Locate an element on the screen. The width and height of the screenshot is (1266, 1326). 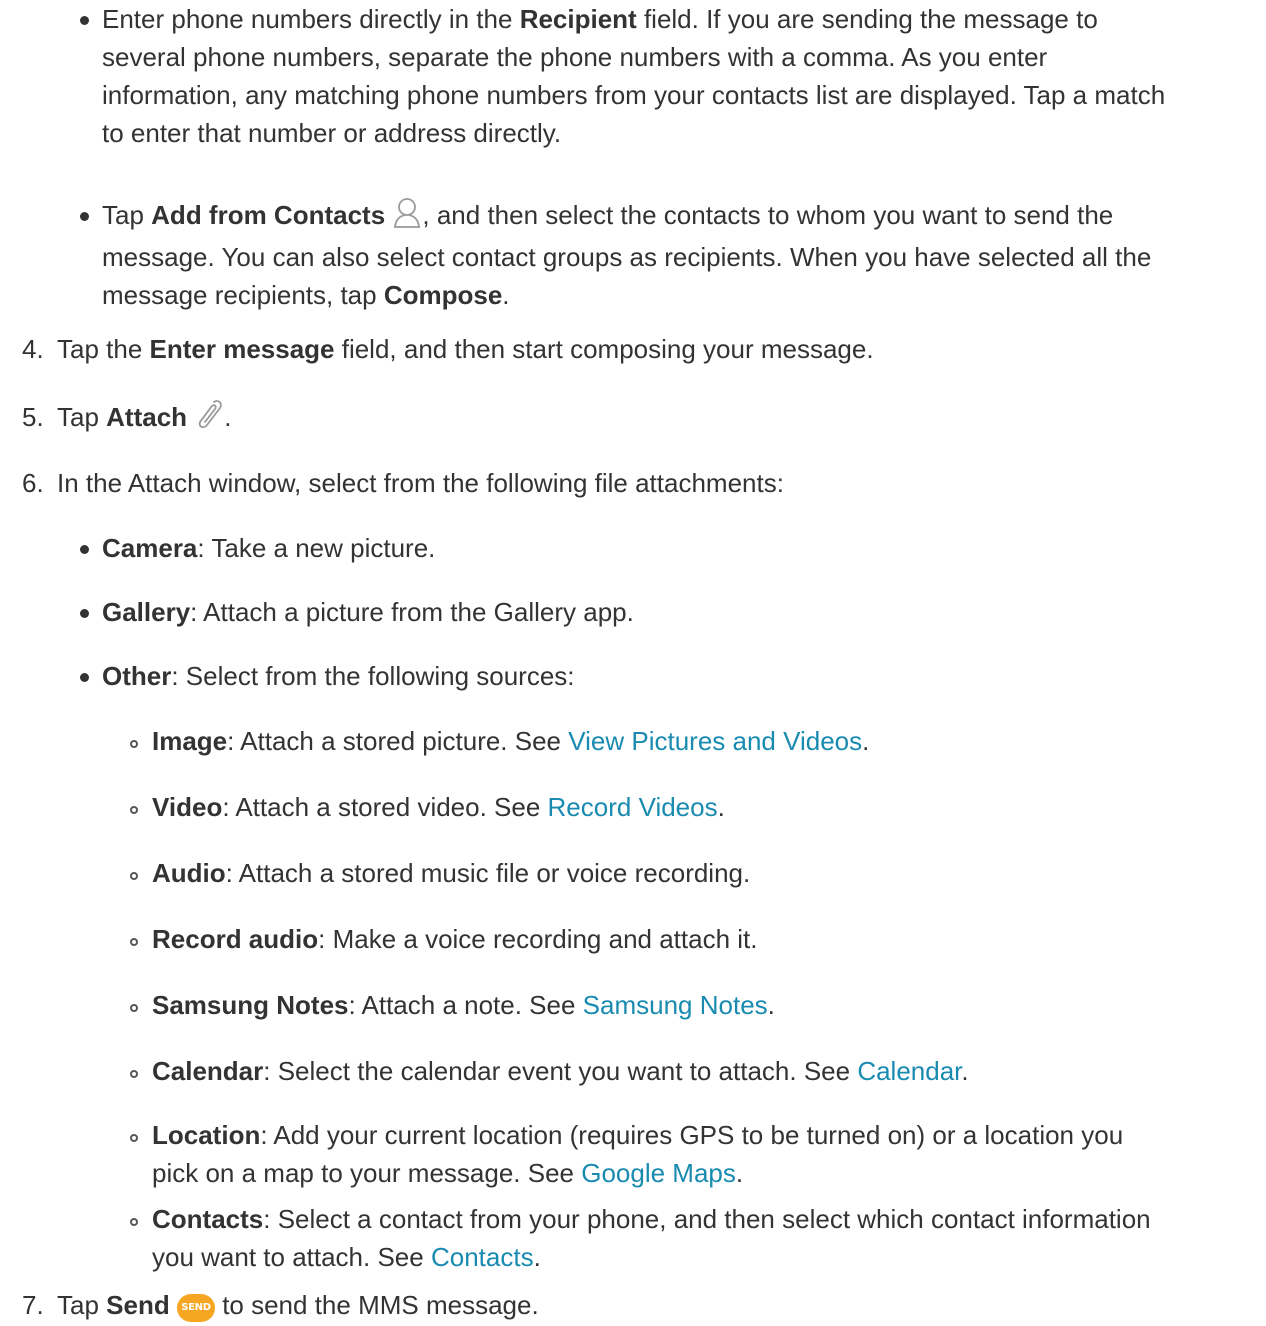
send-badge-icon: SEND is located at coordinates (195, 1308).